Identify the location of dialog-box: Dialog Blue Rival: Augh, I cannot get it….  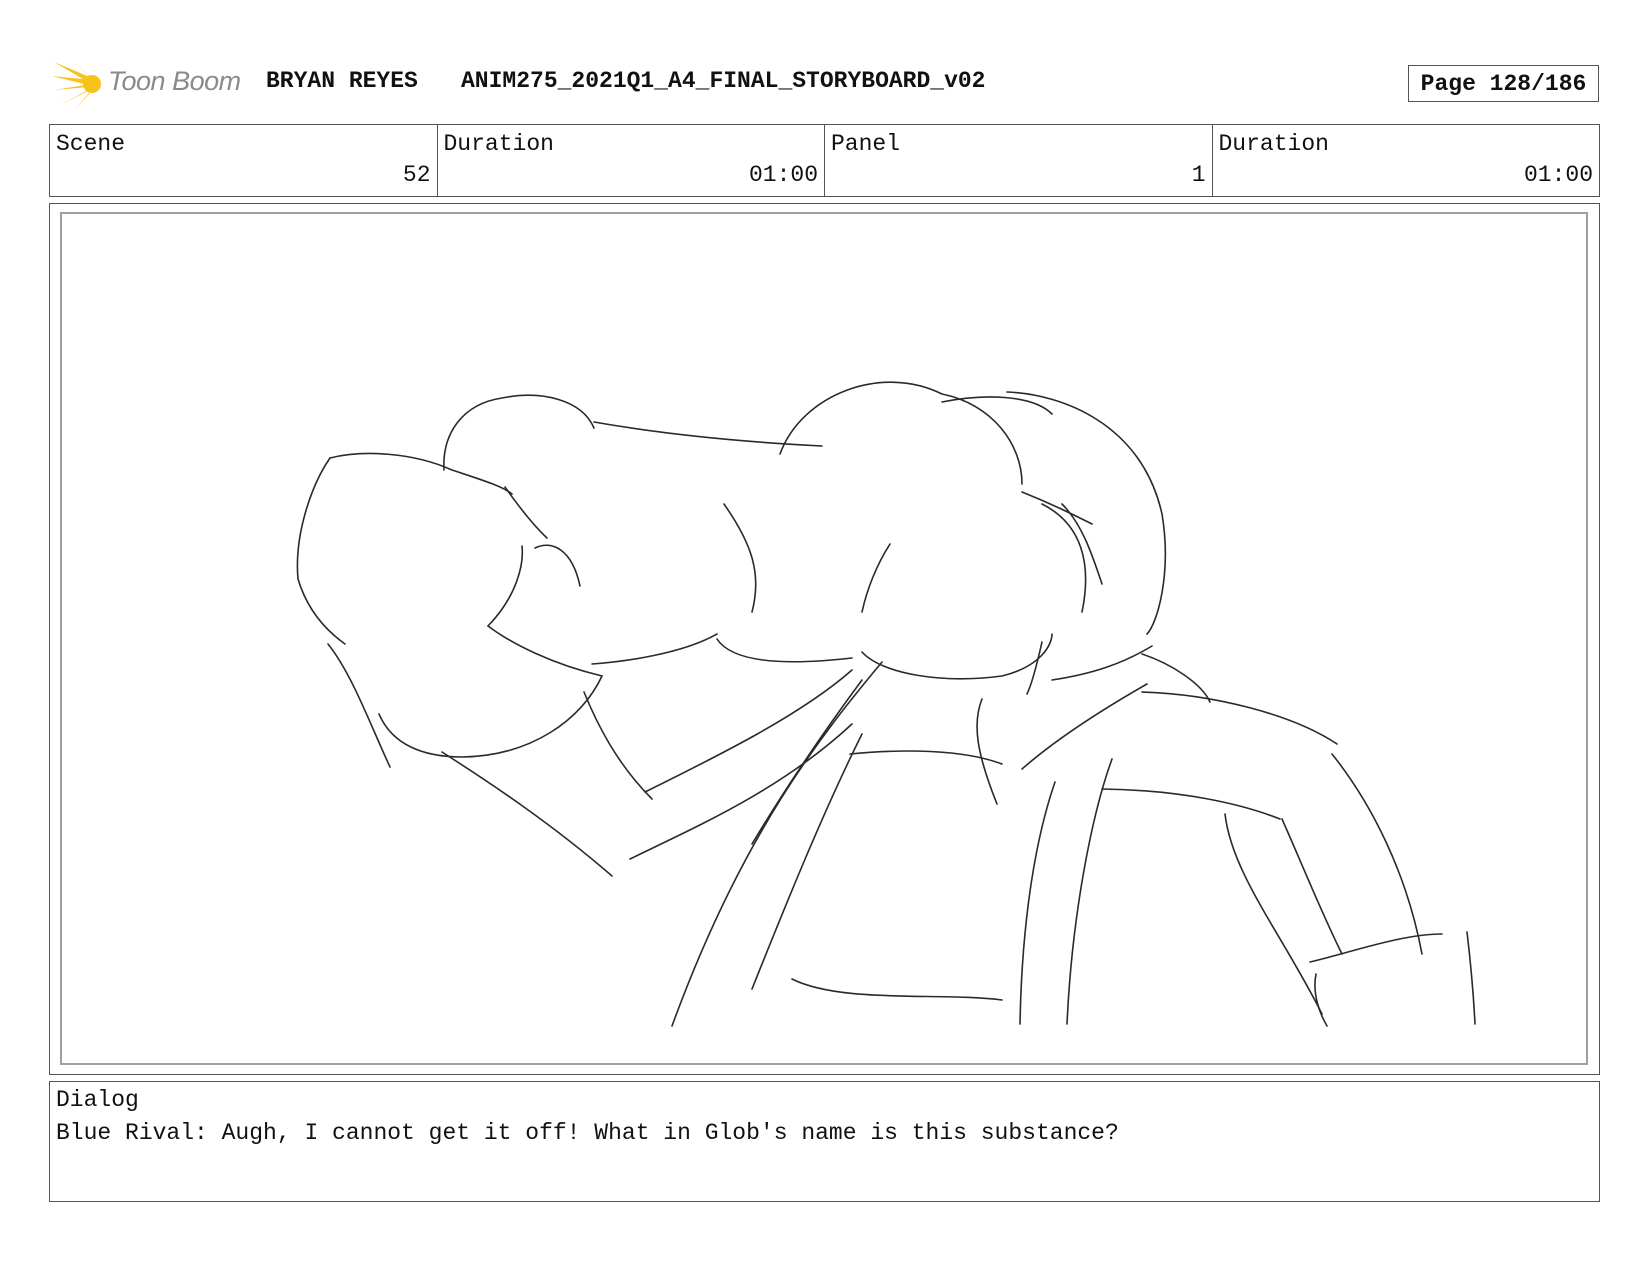
(824, 1141).